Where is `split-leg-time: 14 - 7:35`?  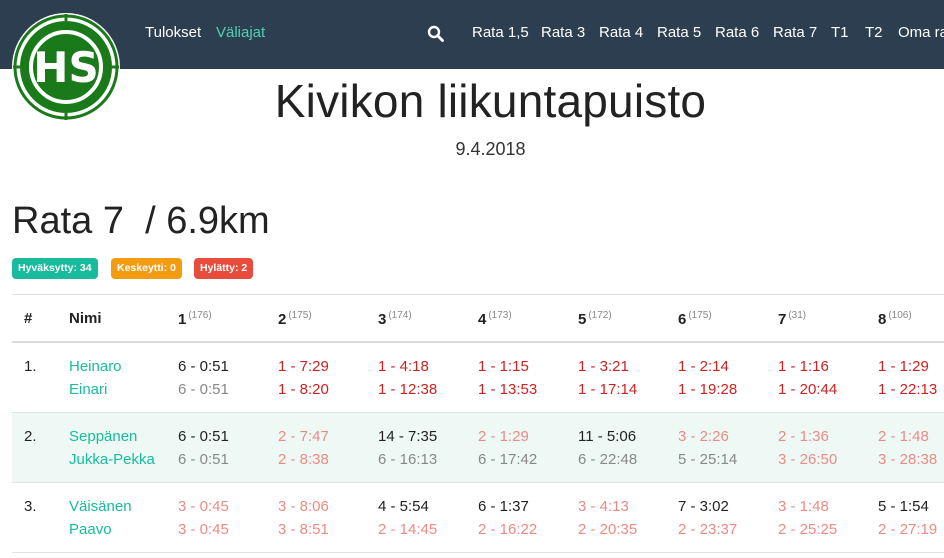
split-leg-time: 14 - 7:35 is located at coordinates (408, 436).